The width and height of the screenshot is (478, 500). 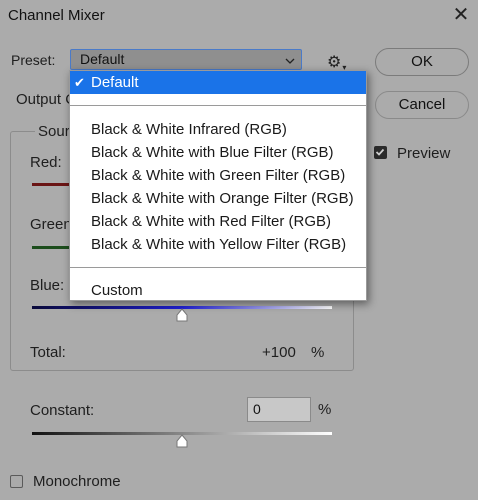 I want to click on checkmark-icon, so click(x=380, y=152).